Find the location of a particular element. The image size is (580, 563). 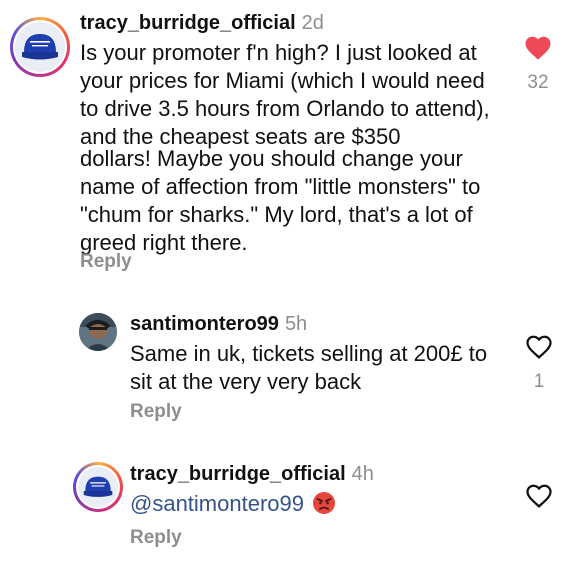

profile-photo-icon is located at coordinates (98, 332).